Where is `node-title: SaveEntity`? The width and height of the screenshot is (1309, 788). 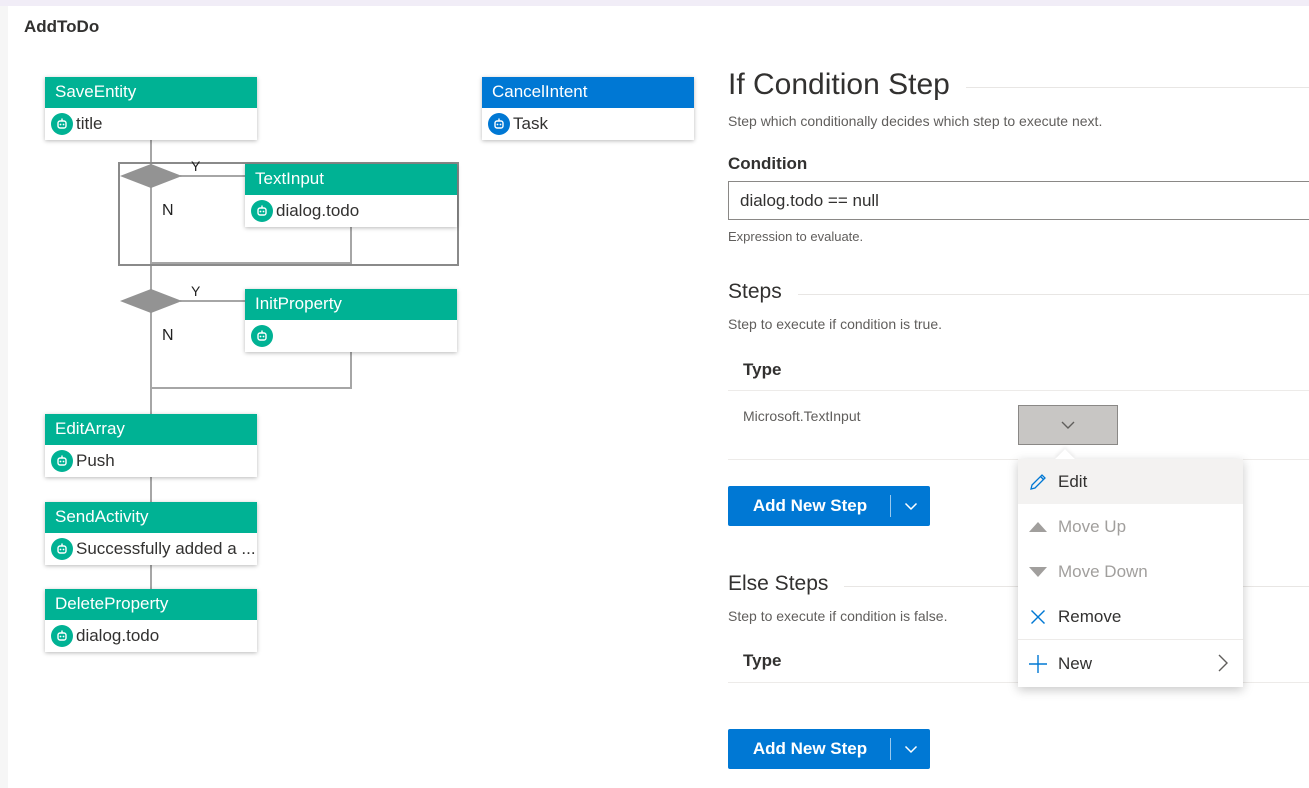 node-title: SaveEntity is located at coordinates (151, 92).